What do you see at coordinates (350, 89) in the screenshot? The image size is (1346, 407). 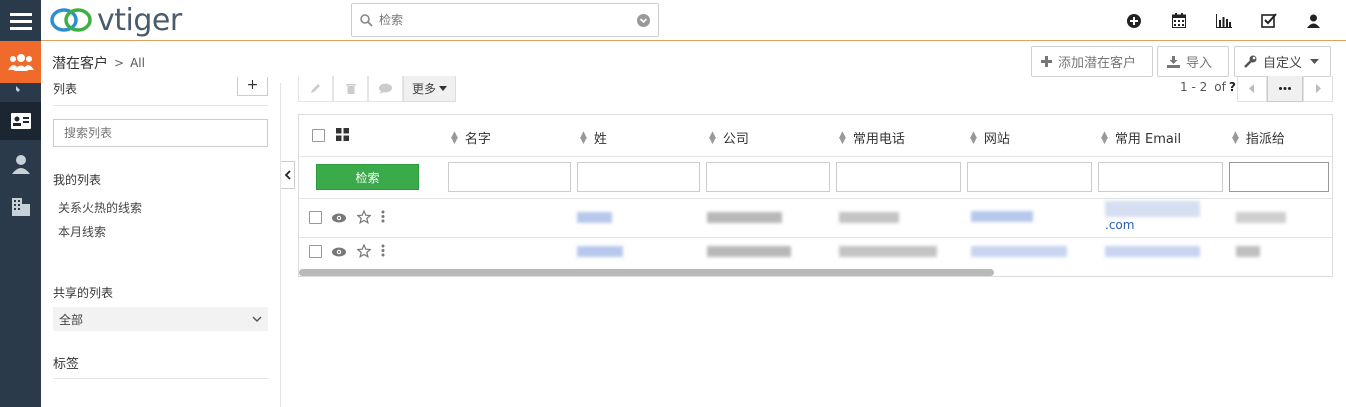 I see `delete-trash-icon` at bounding box center [350, 89].